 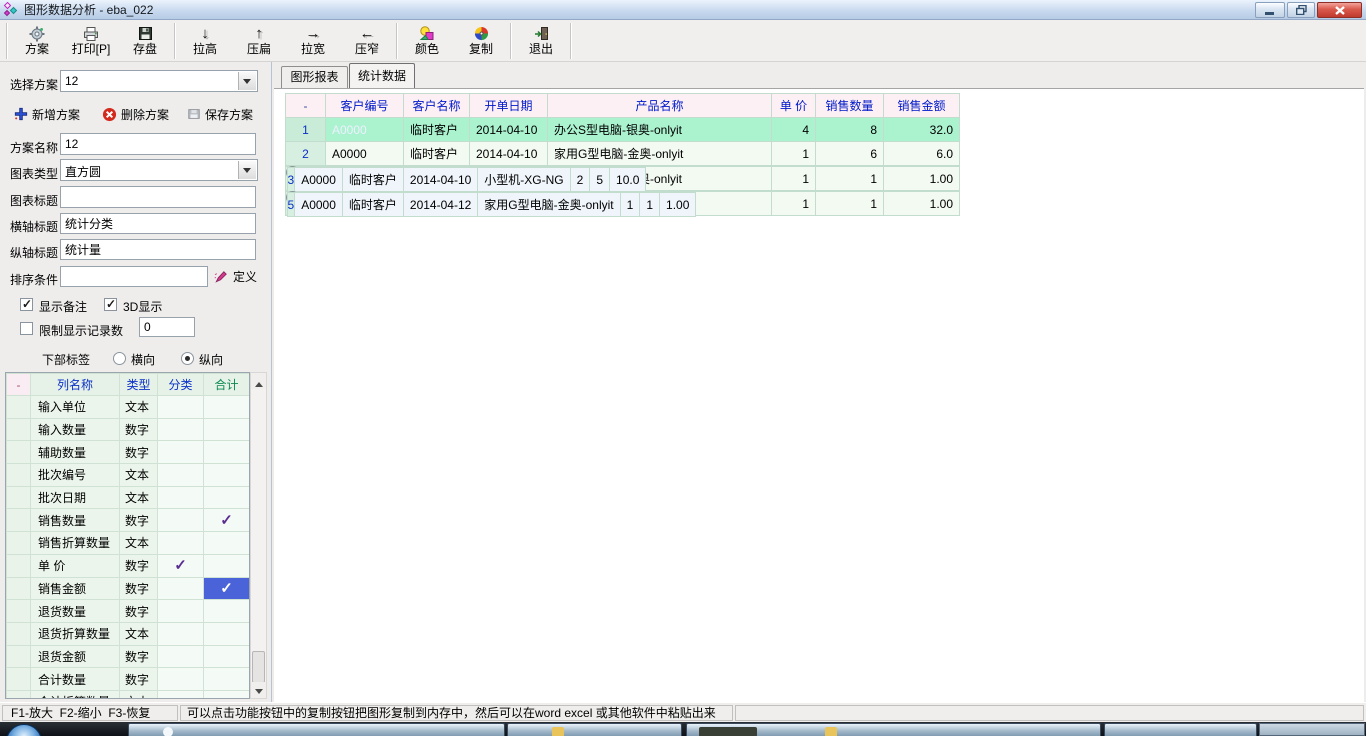 I want to click on row-number-cell: 2, so click(x=305, y=153).